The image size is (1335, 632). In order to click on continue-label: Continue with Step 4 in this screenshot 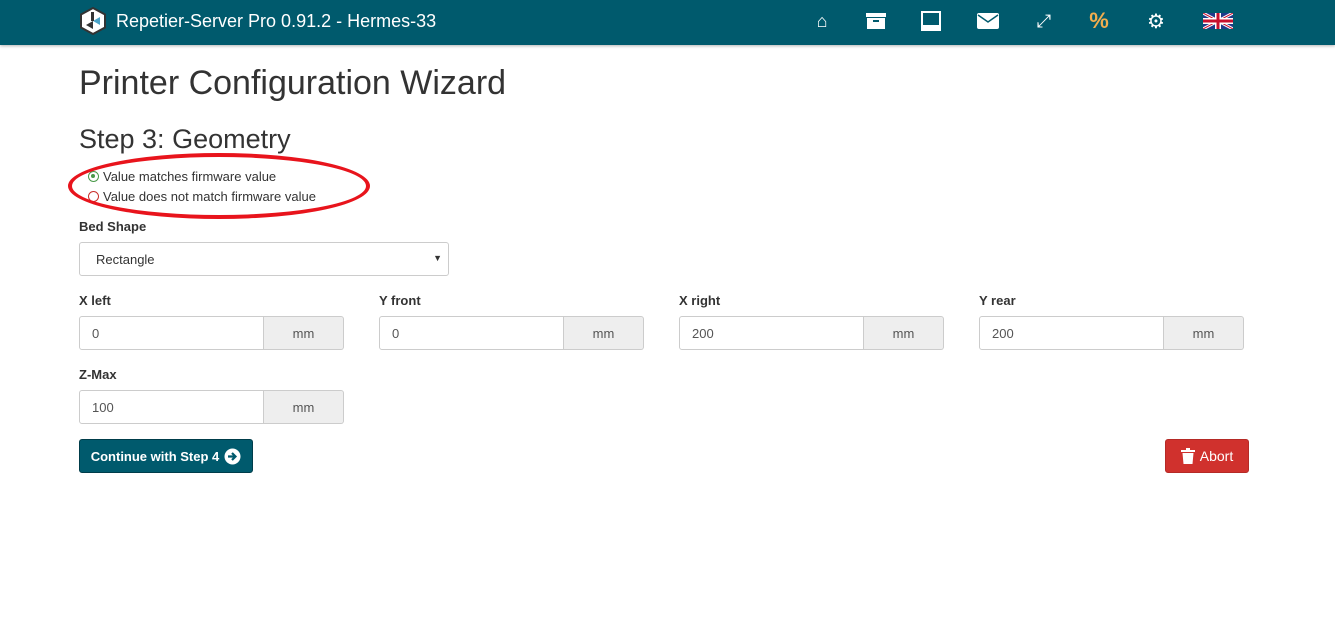, I will do `click(155, 456)`.